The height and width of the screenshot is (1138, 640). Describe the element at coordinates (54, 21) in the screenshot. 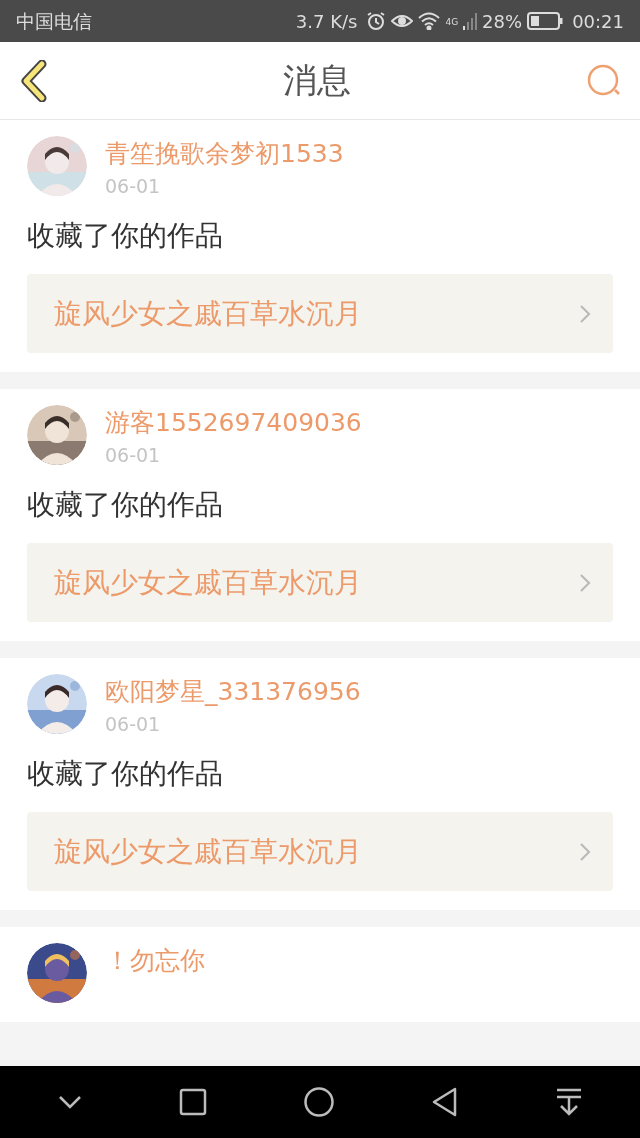

I see `carrier-name: 中国电信` at that location.